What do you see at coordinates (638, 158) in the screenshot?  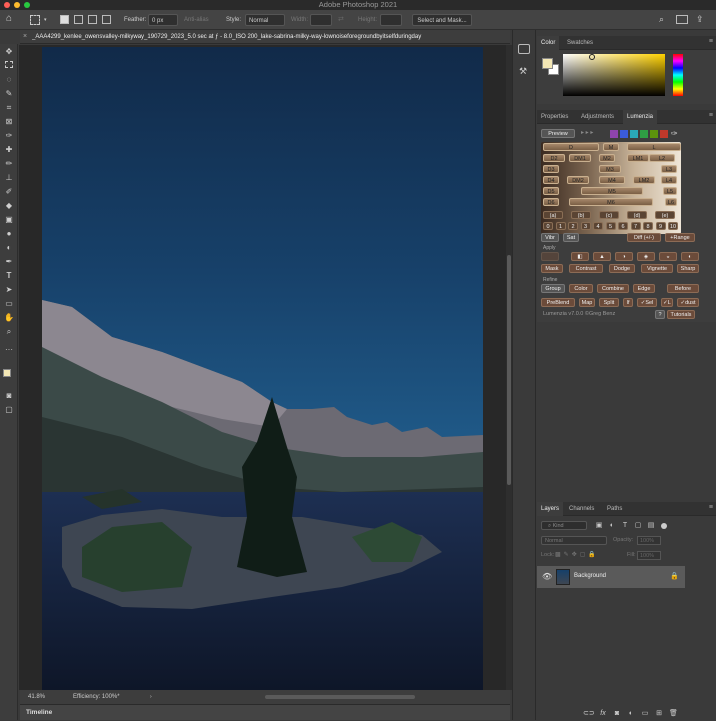 I see `zone-button-lm1: LM1` at bounding box center [638, 158].